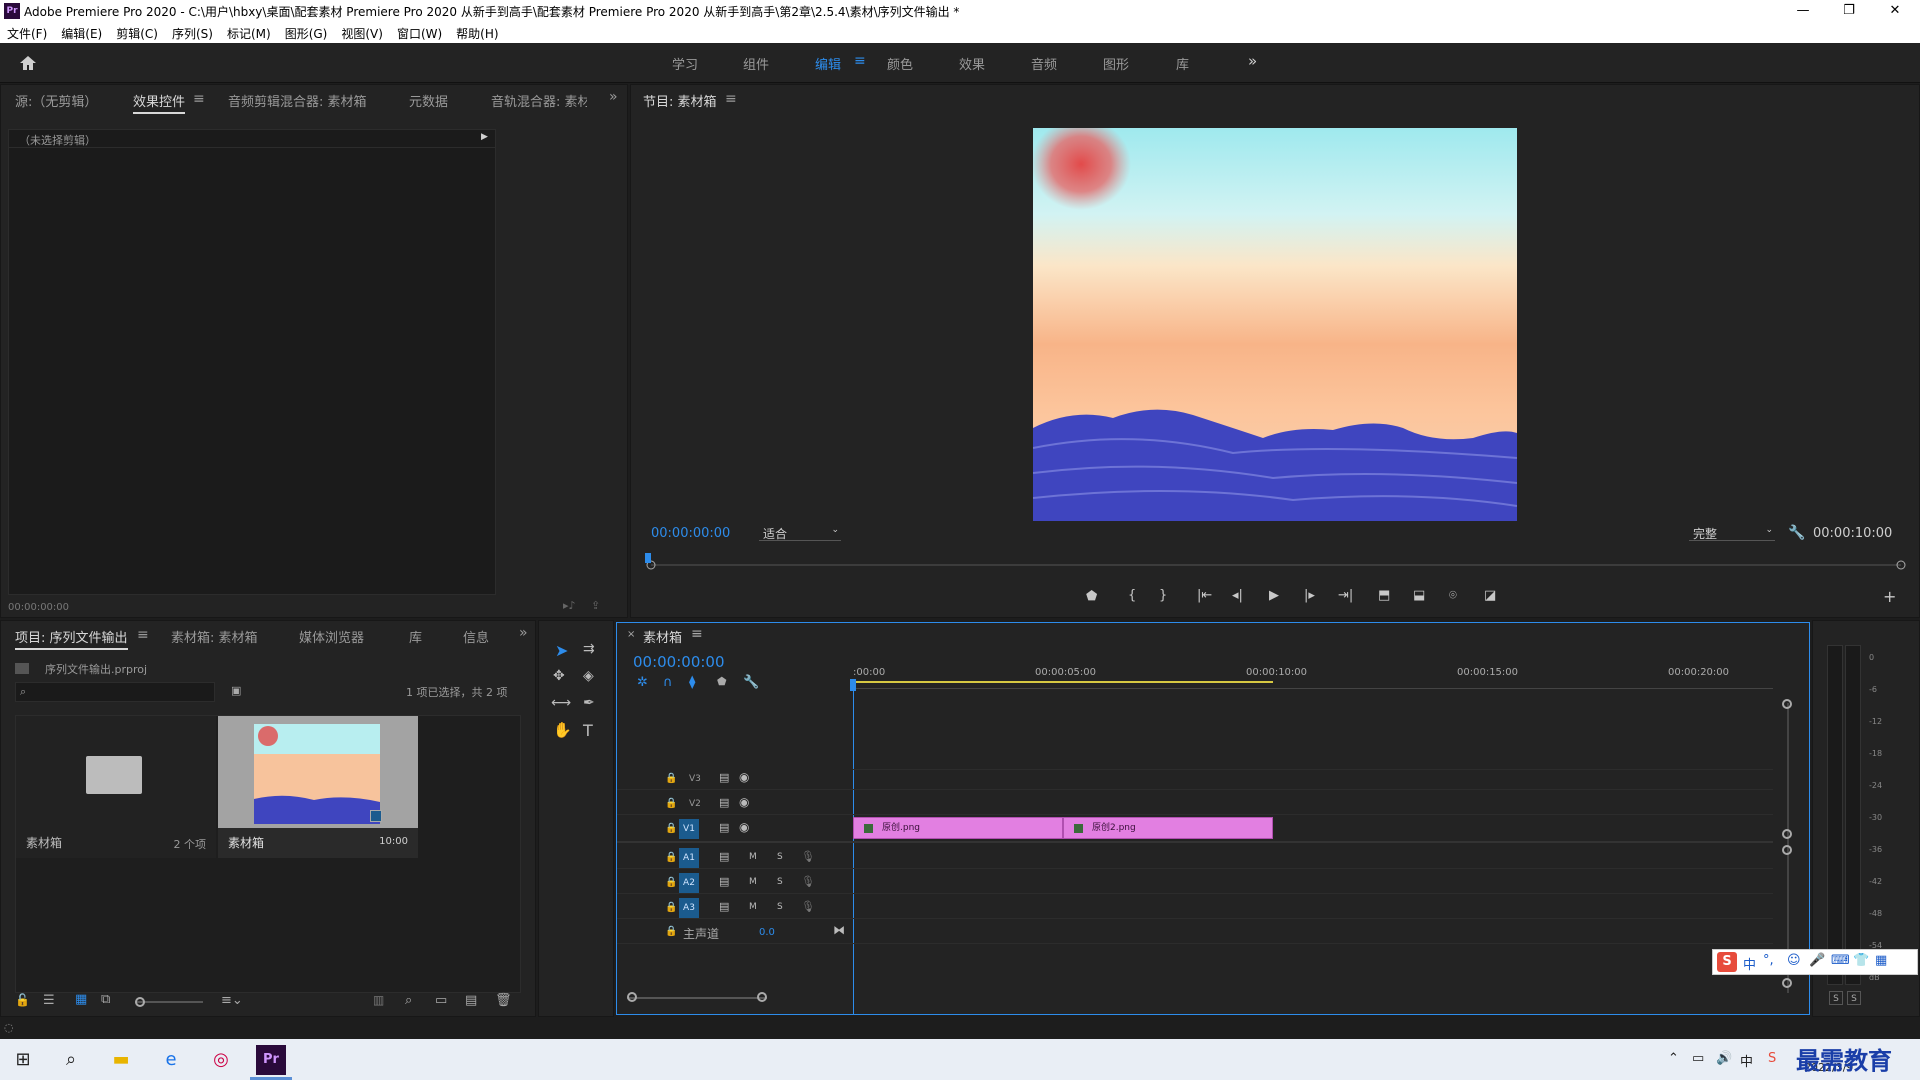 The height and width of the screenshot is (1080, 1920). What do you see at coordinates (221, 1060) in the screenshot?
I see `app-icon: ◎` at bounding box center [221, 1060].